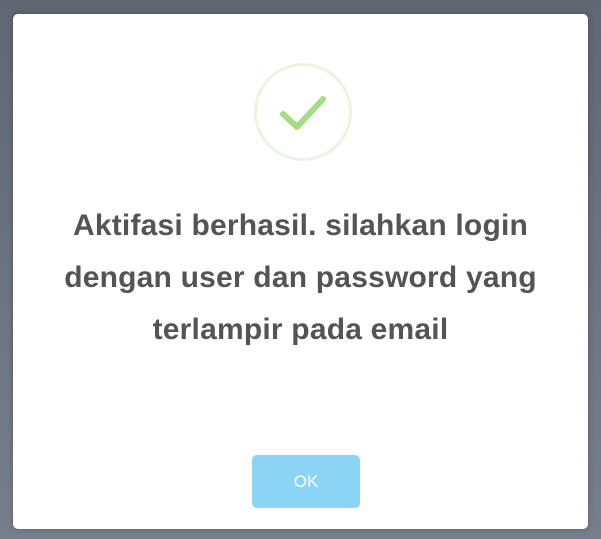 The height and width of the screenshot is (539, 601). What do you see at coordinates (303, 112) in the screenshot?
I see `checkmark-success-icon` at bounding box center [303, 112].